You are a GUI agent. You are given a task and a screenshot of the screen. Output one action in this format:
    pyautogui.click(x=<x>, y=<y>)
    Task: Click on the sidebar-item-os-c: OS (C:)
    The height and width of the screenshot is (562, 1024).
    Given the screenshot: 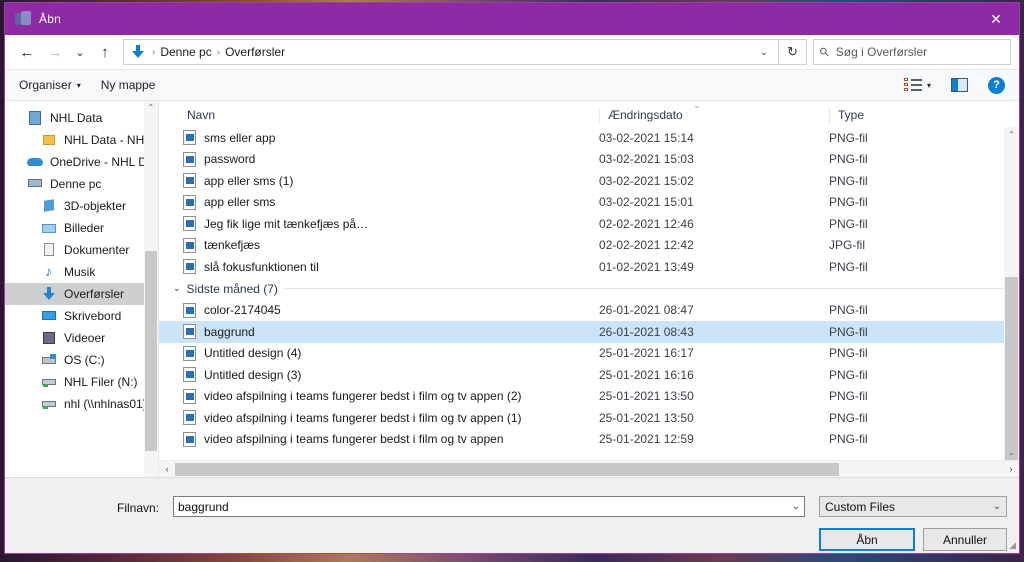 What is the action you would take?
    pyautogui.click(x=81, y=360)
    